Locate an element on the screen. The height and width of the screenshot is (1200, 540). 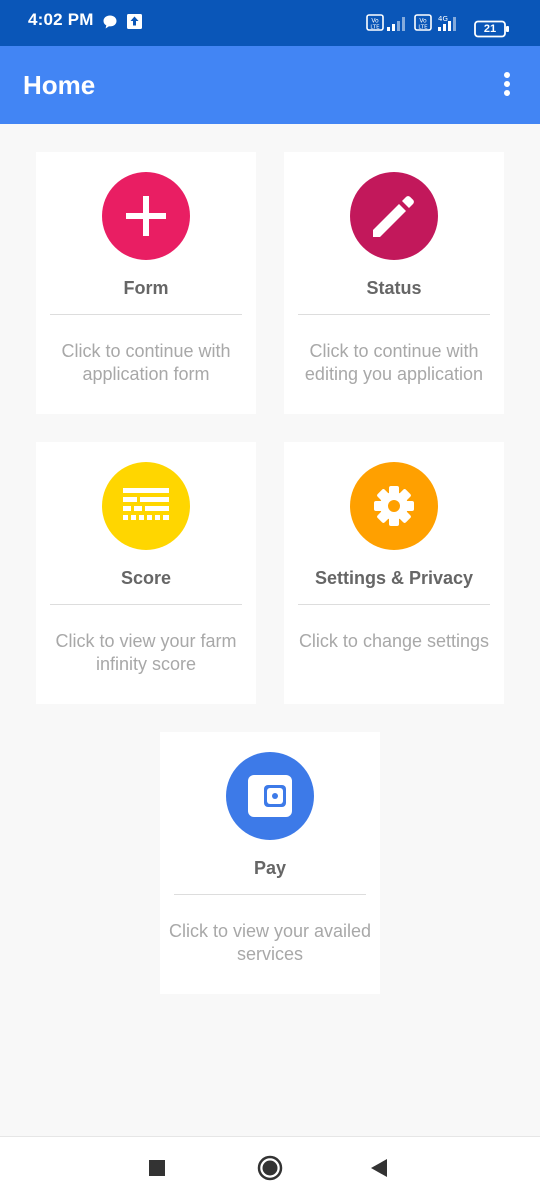
form-icon-circle is located at coordinates (146, 216).